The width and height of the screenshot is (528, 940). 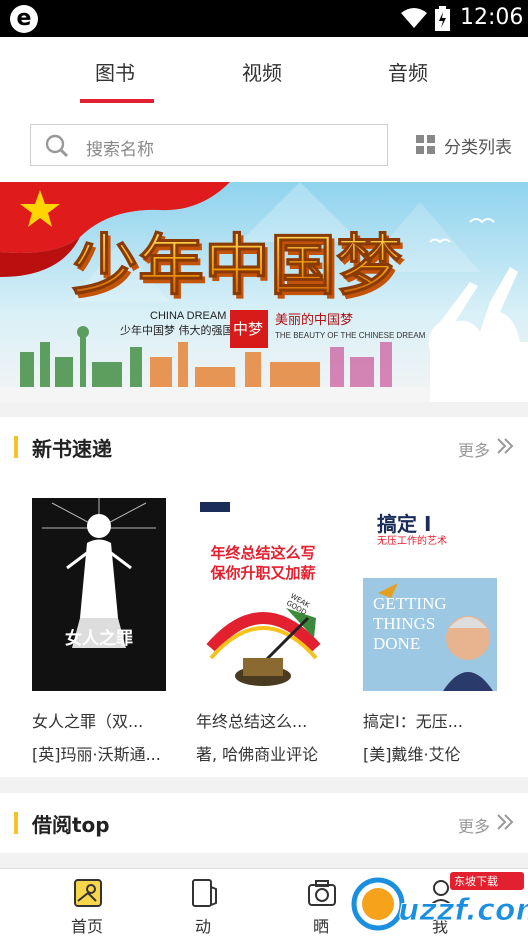 I want to click on book-cover-en3: DONE, so click(x=397, y=643).